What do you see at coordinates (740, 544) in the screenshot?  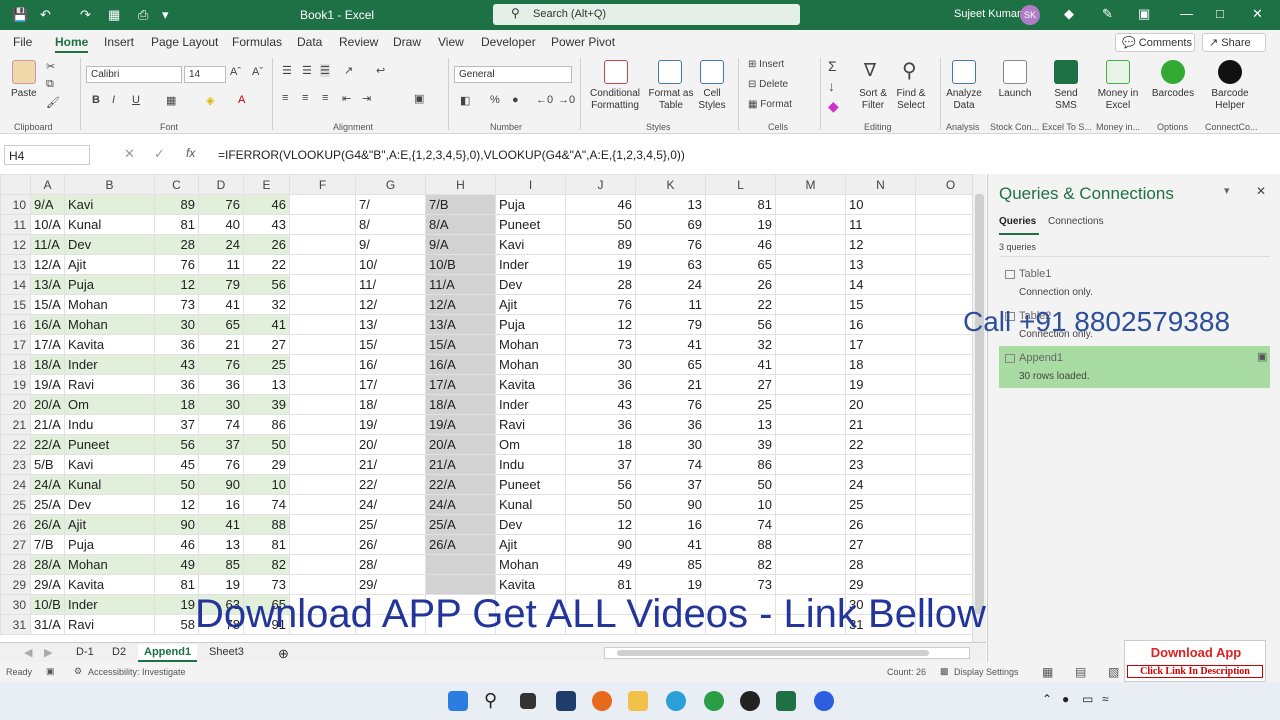 I see `cell-l: 88` at bounding box center [740, 544].